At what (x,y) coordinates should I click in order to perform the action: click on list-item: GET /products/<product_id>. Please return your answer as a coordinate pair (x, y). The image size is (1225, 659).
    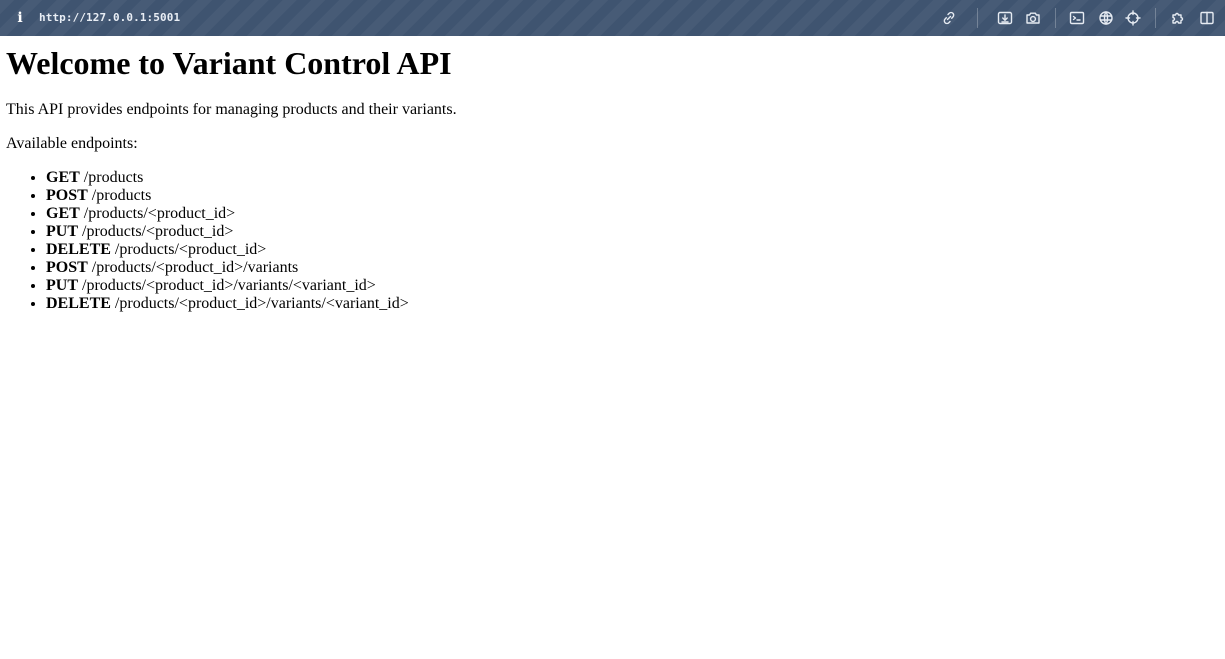
    Looking at the image, I should click on (632, 214).